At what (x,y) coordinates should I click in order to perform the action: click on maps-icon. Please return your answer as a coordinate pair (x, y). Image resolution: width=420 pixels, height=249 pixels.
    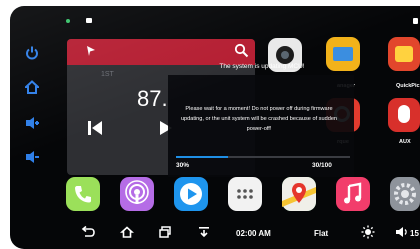
    Looking at the image, I should click on (299, 194).